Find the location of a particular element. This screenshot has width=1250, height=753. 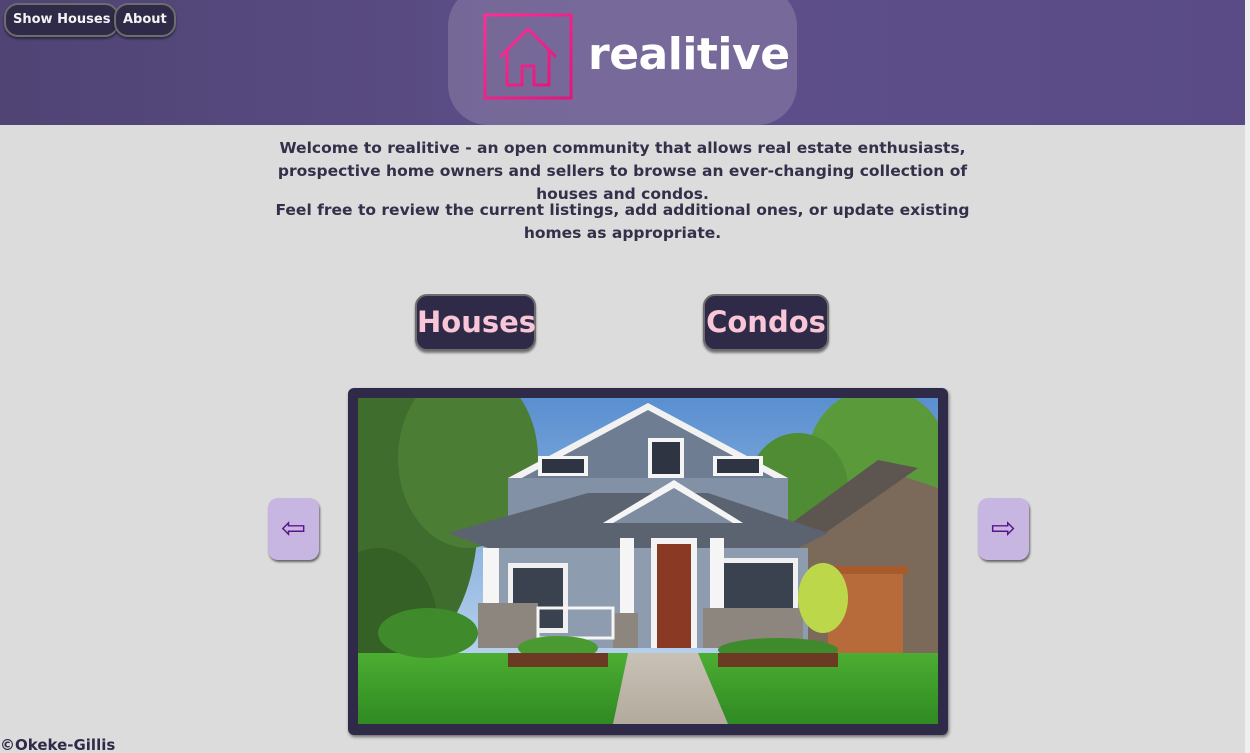

left-arrow-icon: ⇦ is located at coordinates (293, 529).